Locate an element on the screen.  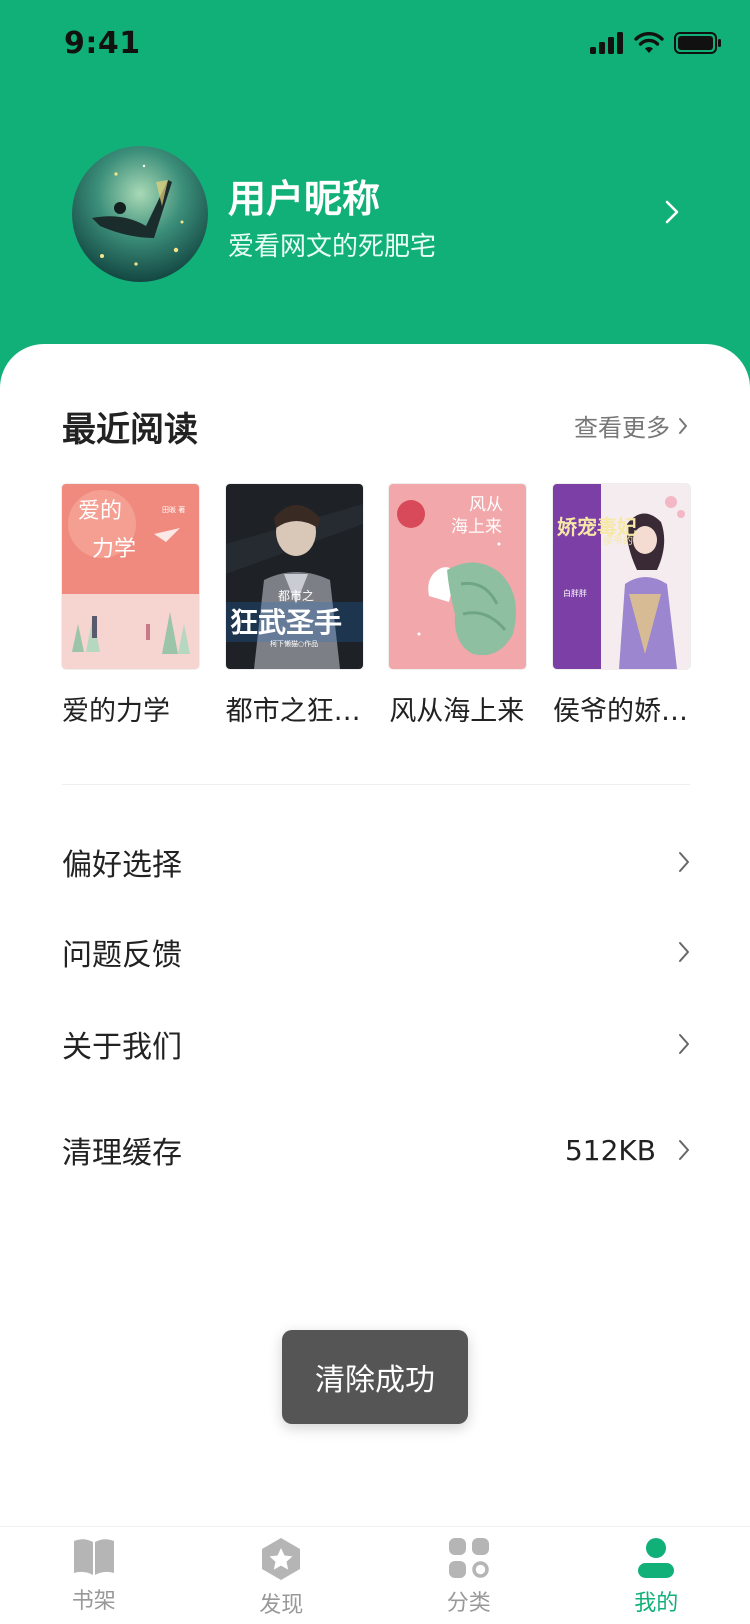
menu-item-label: 清理缓存 is located at coordinates (122, 1153).